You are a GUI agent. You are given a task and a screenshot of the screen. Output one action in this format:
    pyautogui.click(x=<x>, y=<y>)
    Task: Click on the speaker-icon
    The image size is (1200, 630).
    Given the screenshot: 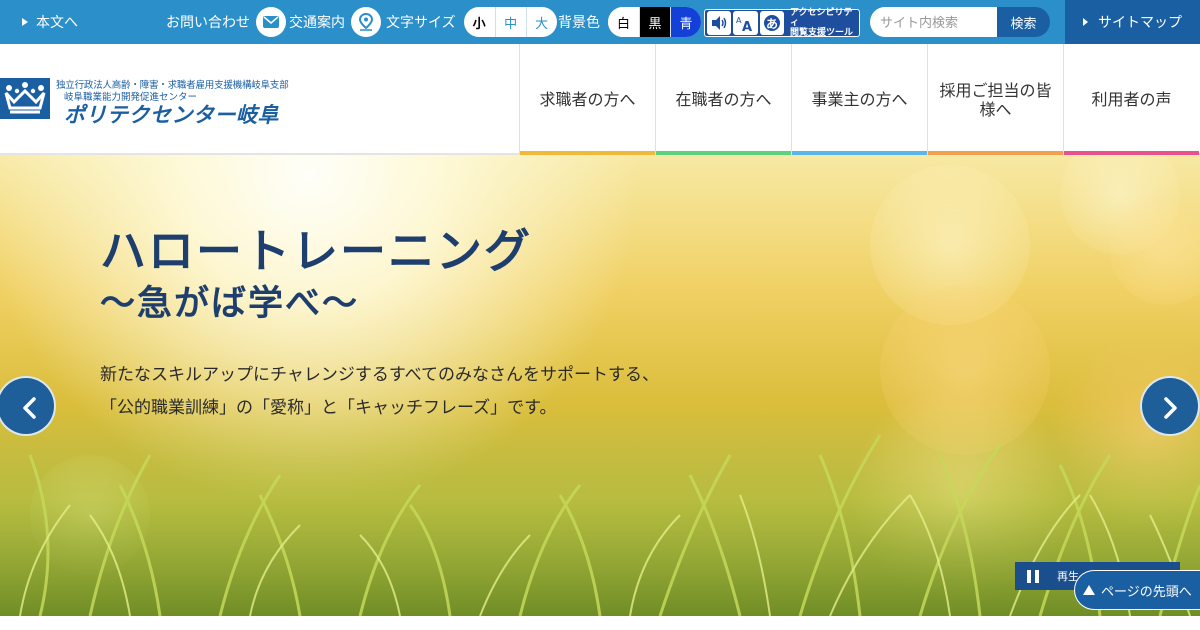 What is the action you would take?
    pyautogui.click(x=719, y=23)
    